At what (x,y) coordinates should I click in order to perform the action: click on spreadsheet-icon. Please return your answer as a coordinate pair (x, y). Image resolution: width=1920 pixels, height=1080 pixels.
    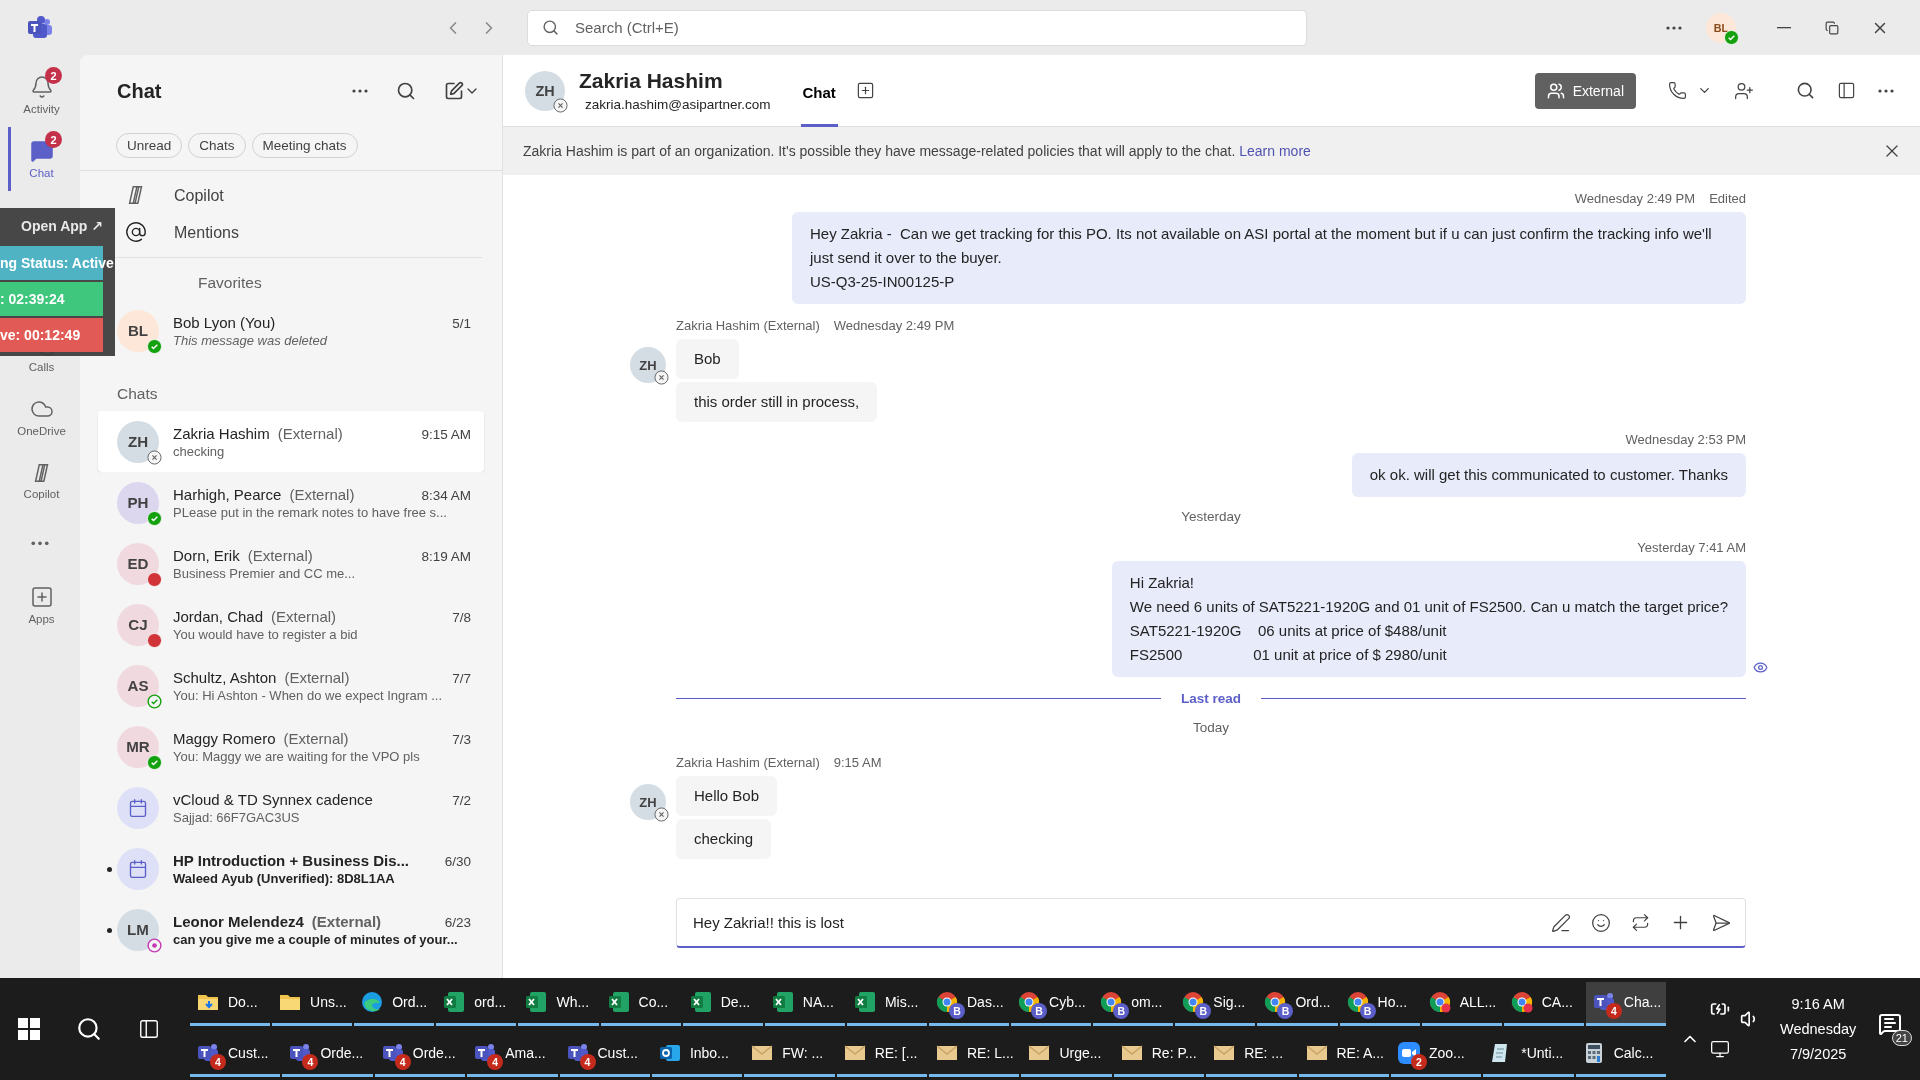
    Looking at the image, I should click on (618, 1002).